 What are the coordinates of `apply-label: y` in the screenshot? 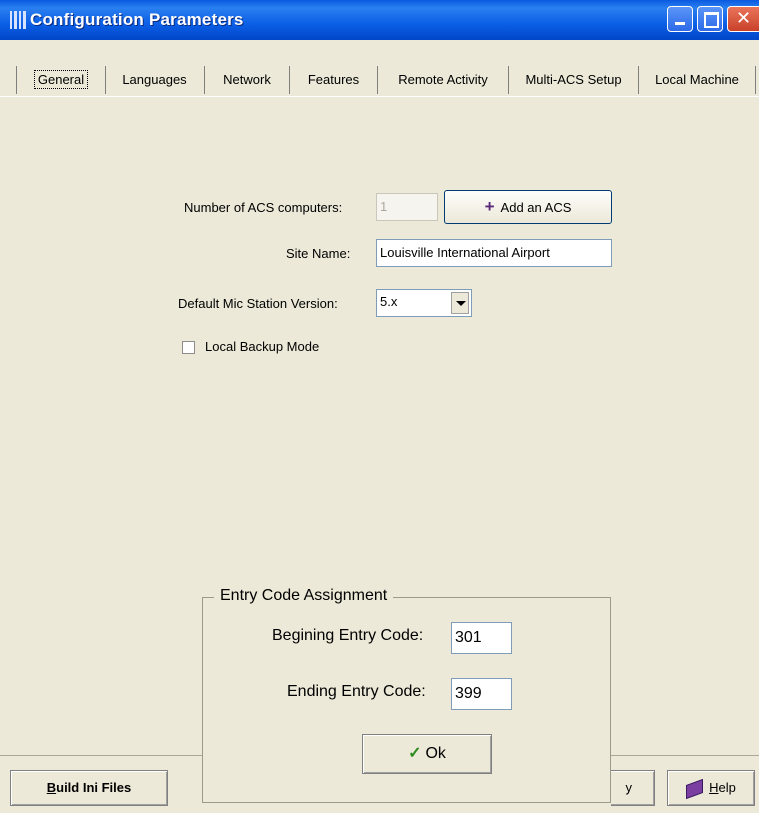 It's located at (629, 787).